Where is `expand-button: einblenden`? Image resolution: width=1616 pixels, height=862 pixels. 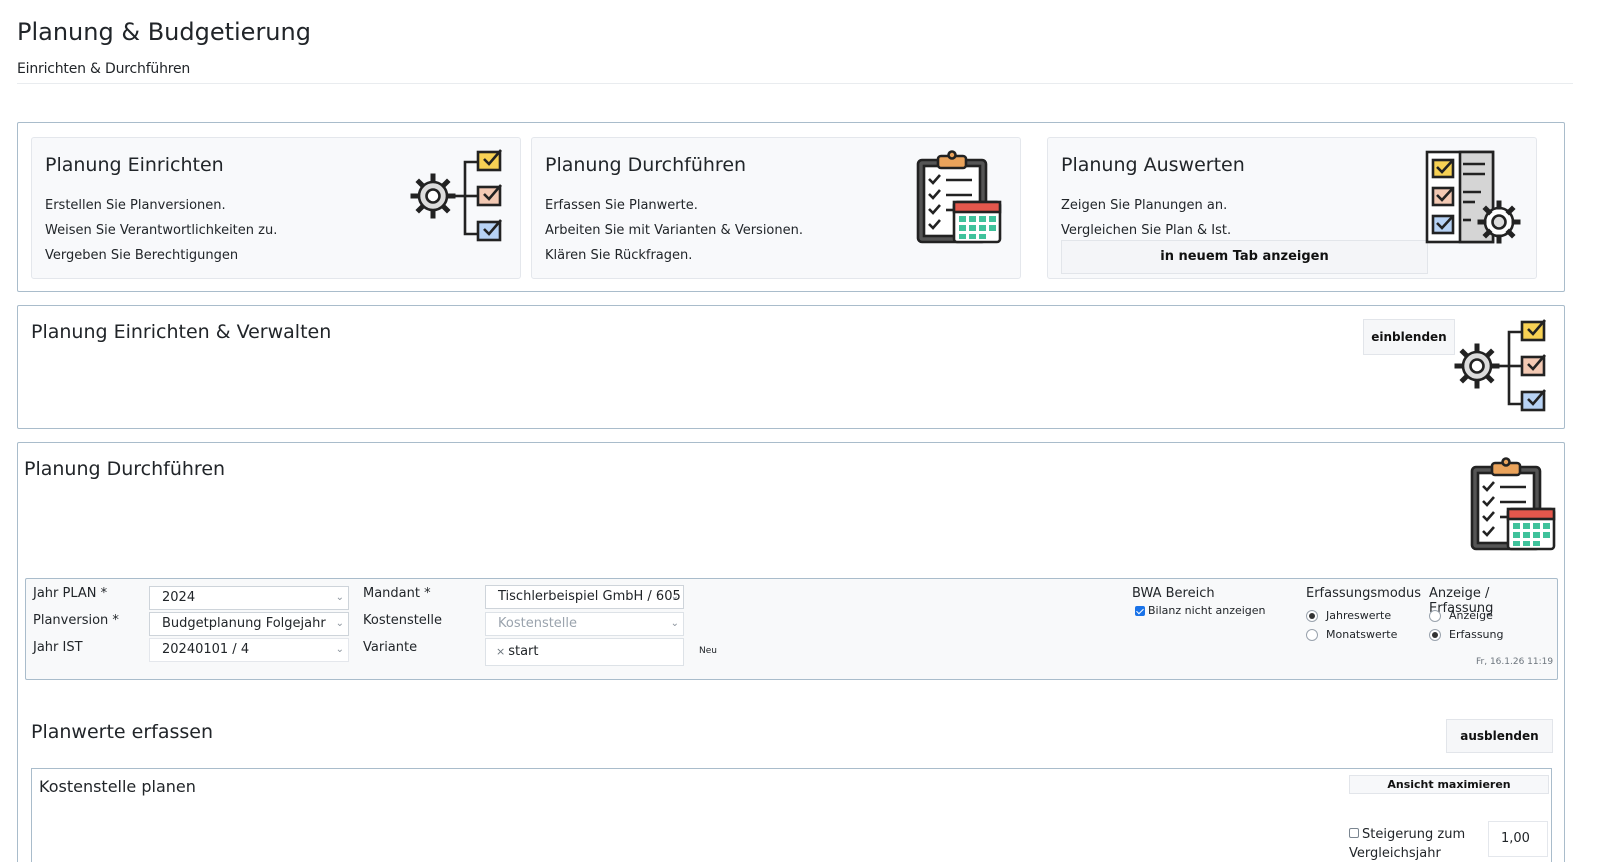
expand-button: einblenden is located at coordinates (1409, 337).